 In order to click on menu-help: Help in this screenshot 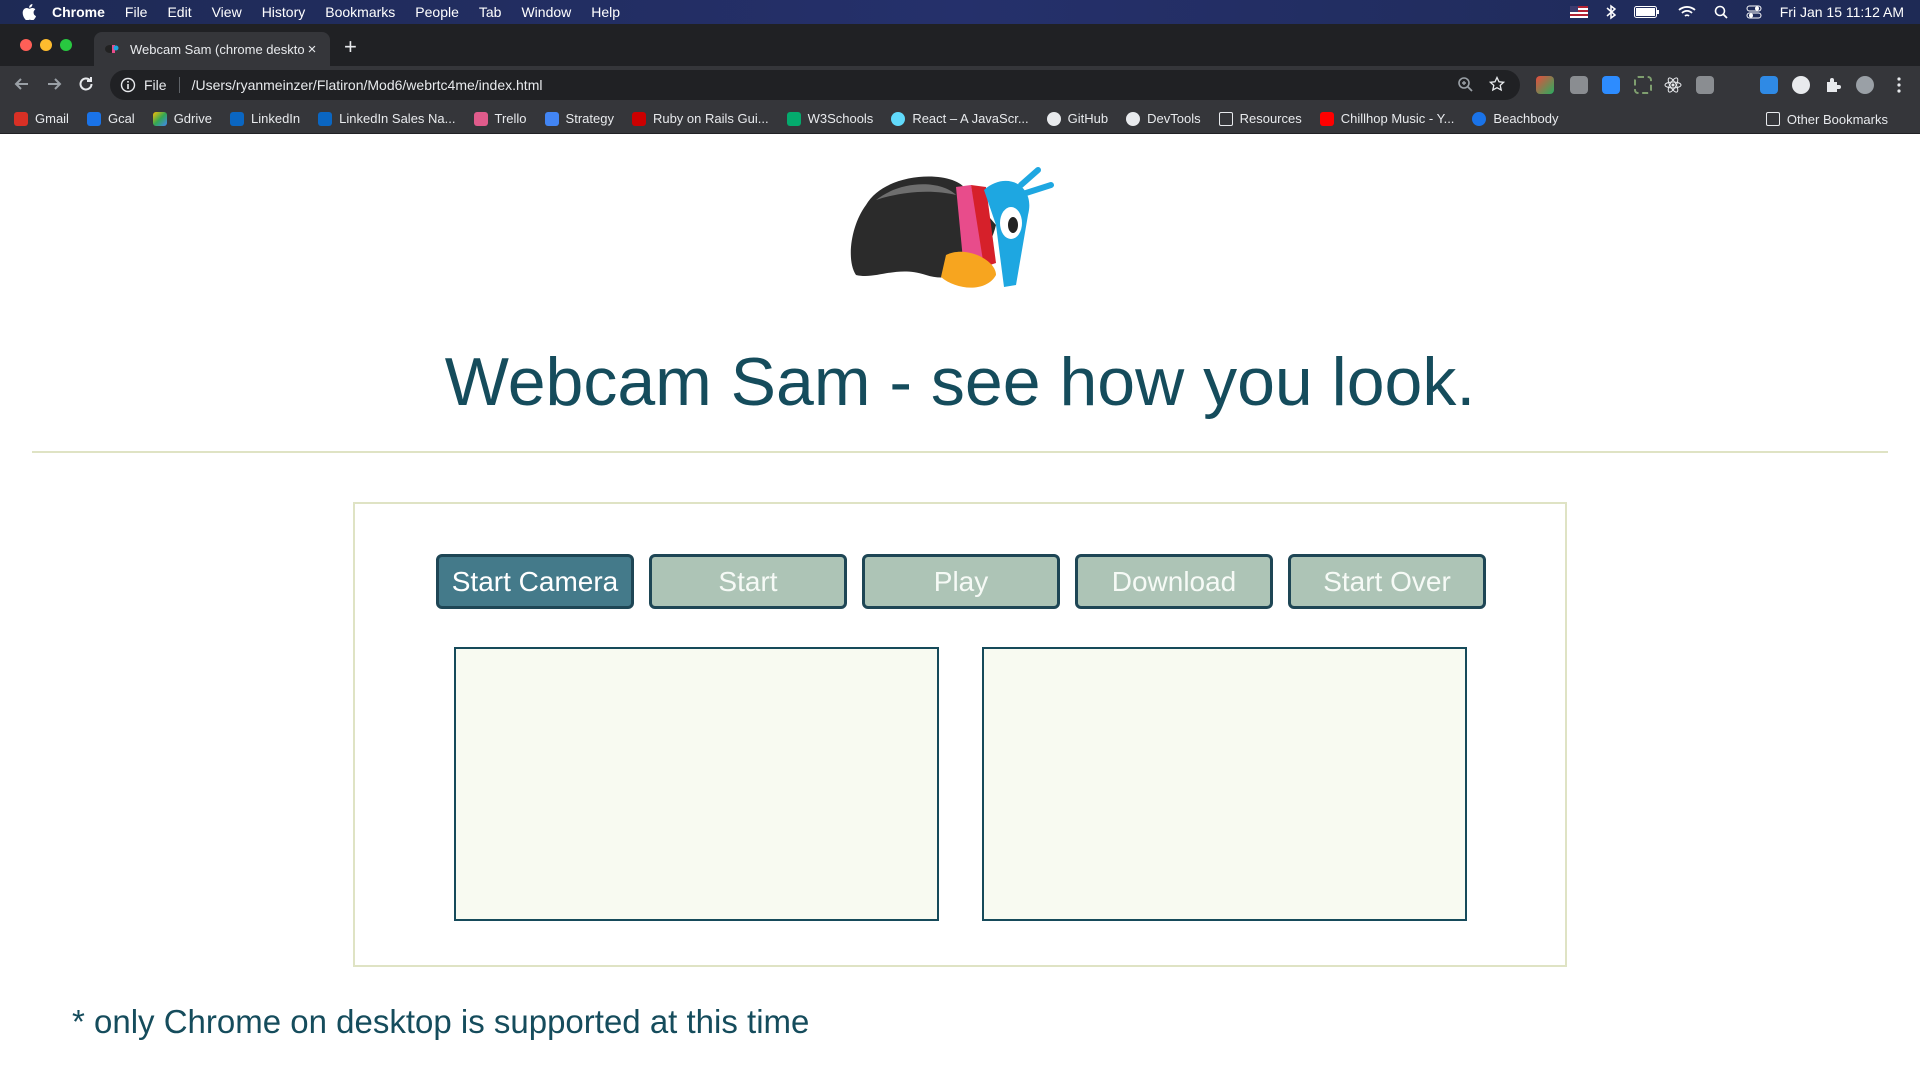, I will do `click(605, 12)`.